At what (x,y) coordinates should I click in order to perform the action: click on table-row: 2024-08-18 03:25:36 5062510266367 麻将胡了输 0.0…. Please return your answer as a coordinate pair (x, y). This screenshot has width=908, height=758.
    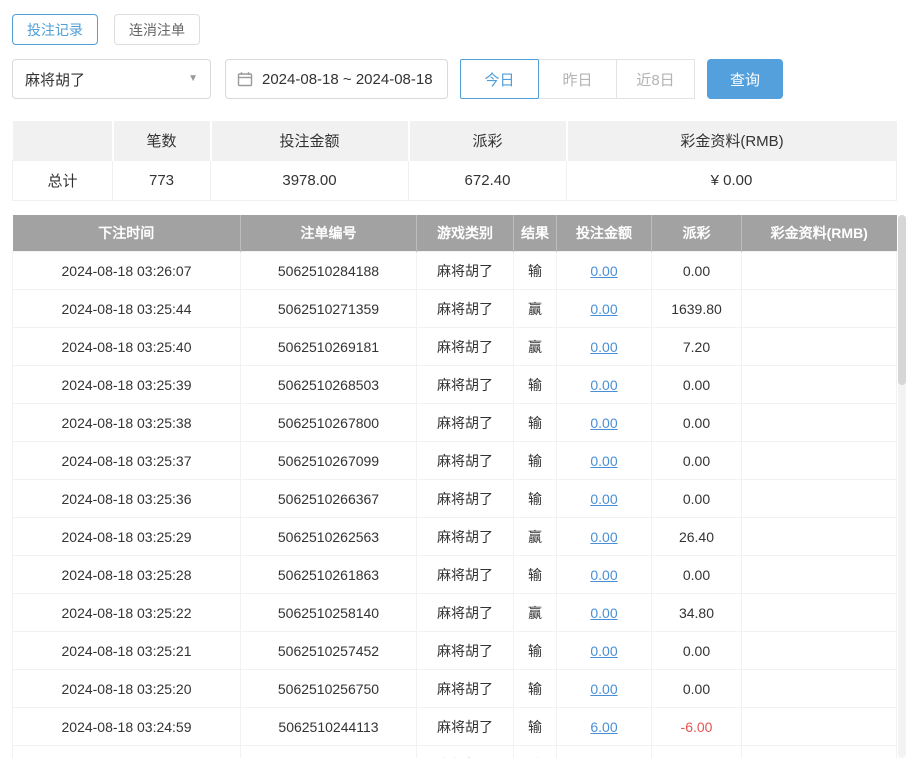
    Looking at the image, I should click on (454, 498).